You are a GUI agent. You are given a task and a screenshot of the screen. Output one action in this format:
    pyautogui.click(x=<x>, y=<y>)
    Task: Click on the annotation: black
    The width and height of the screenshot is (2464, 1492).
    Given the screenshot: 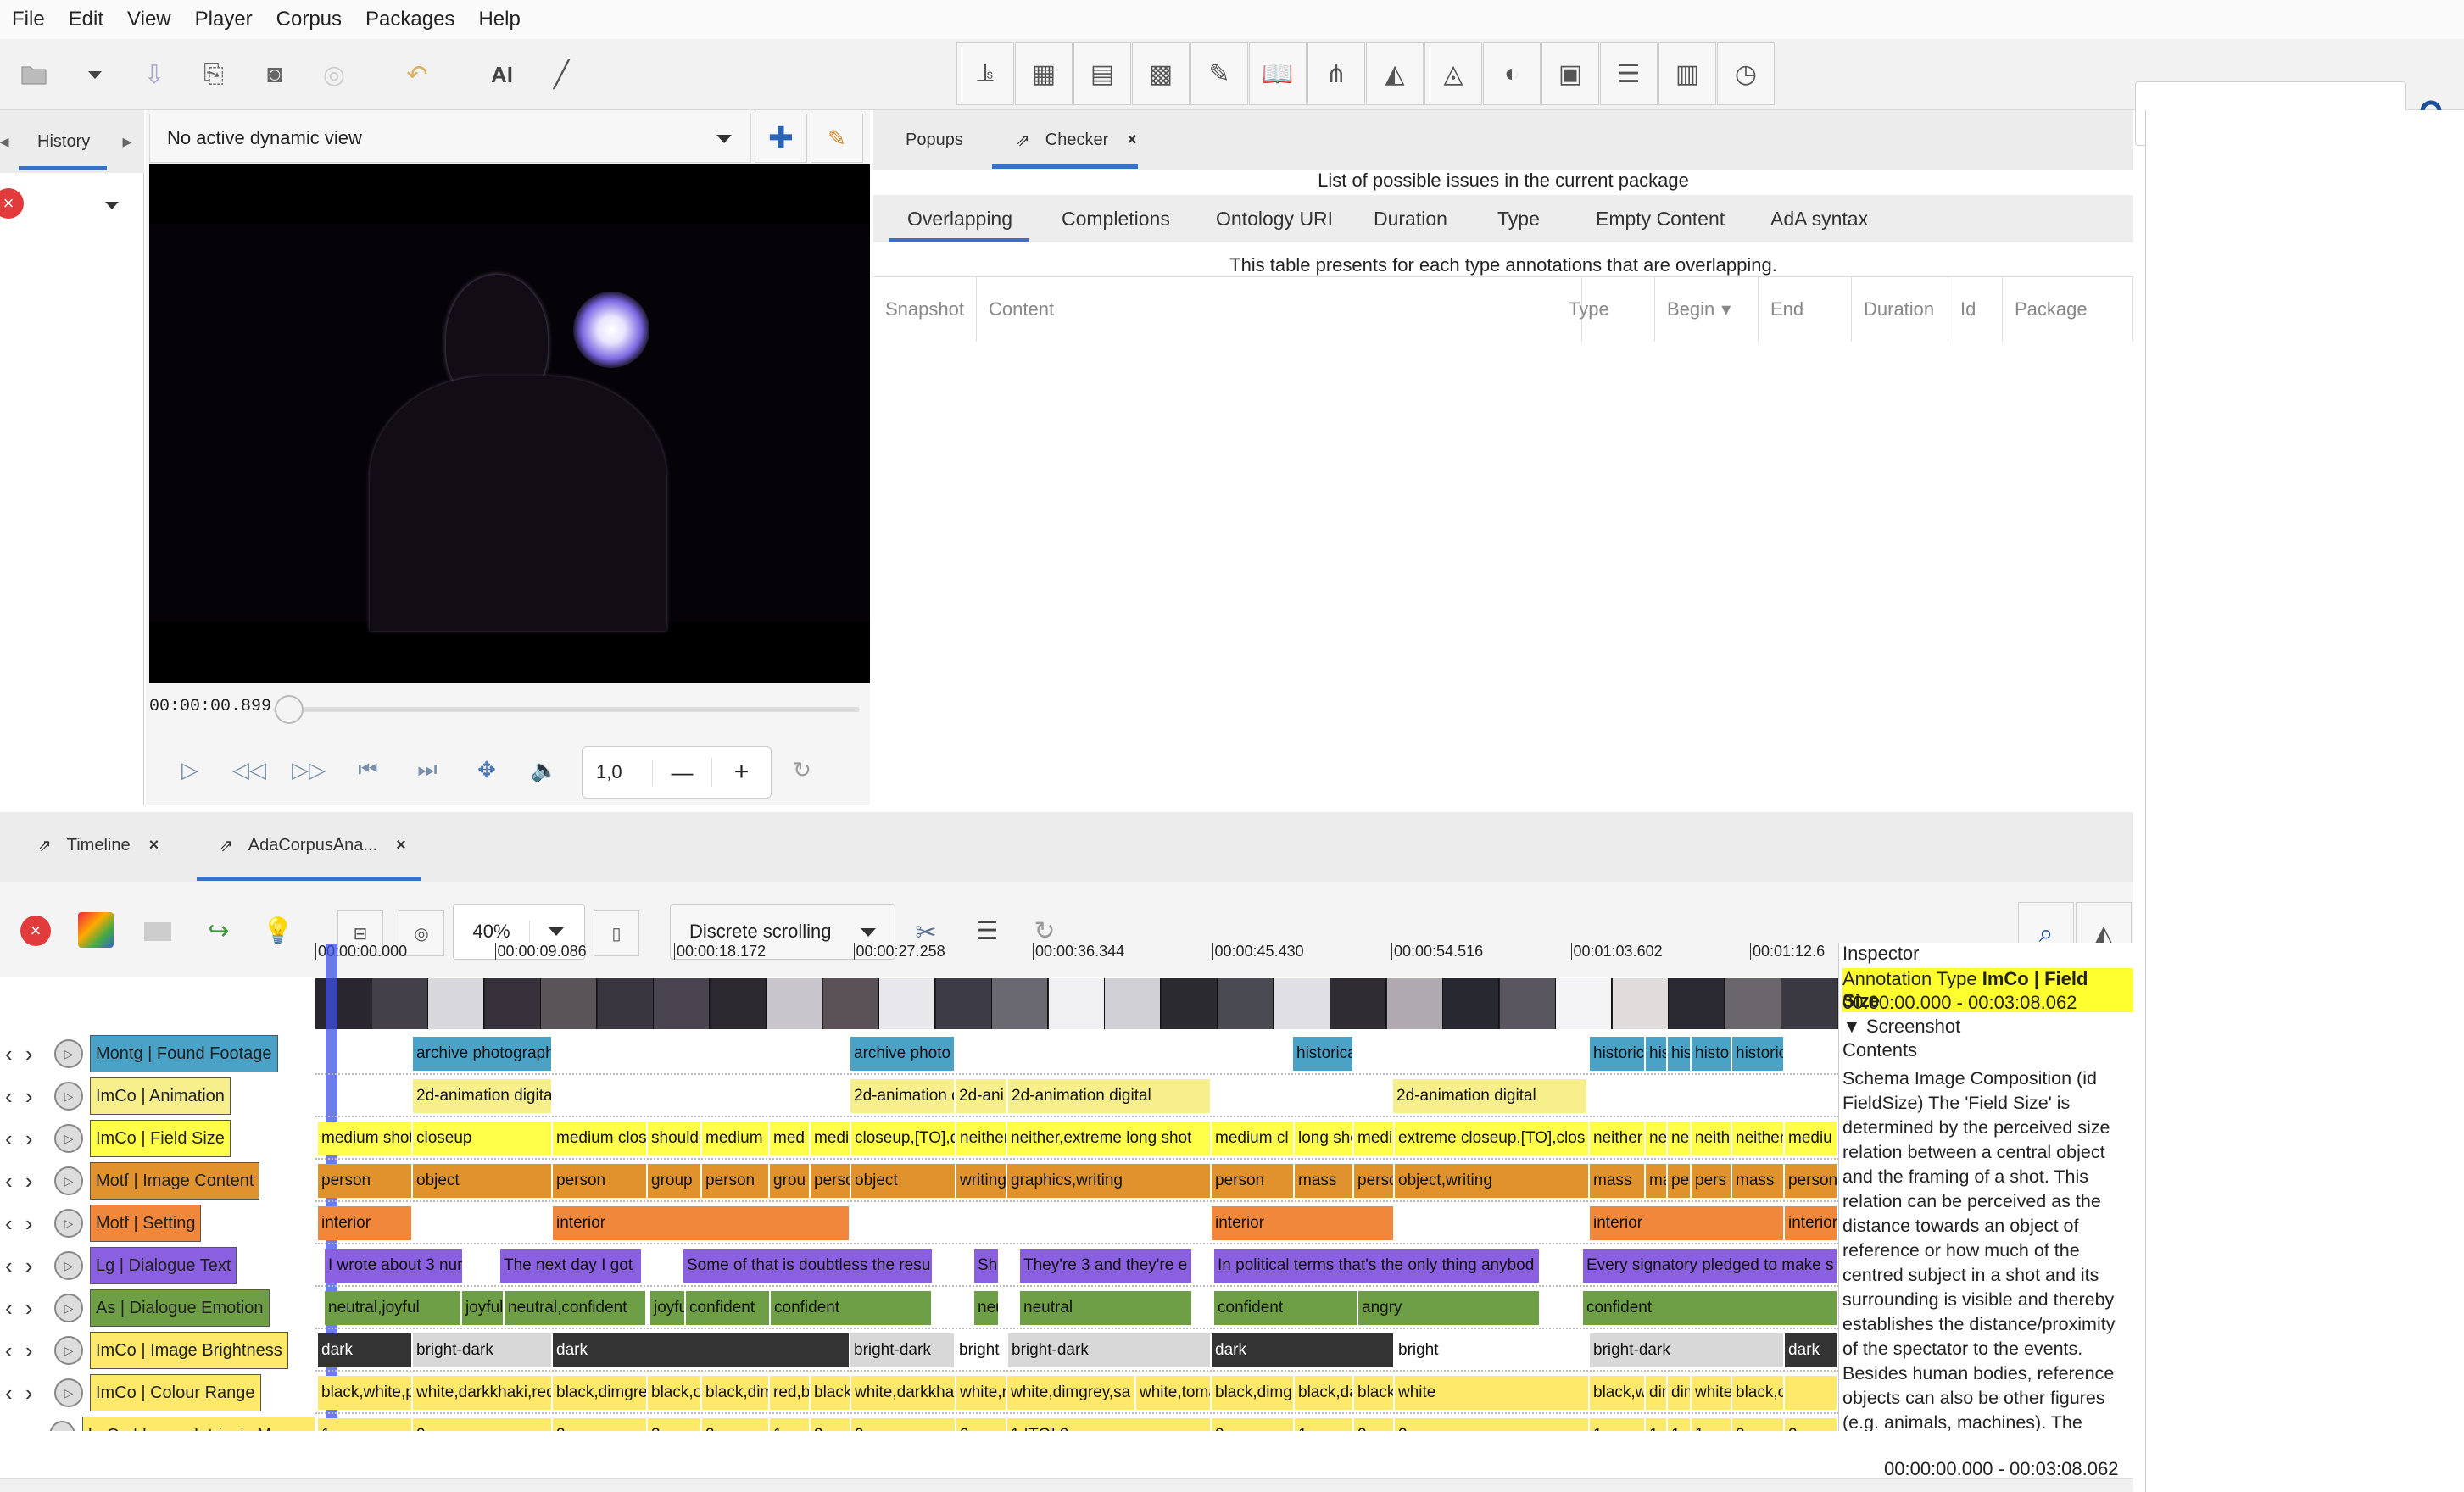 What is the action you would take?
    pyautogui.click(x=831, y=1393)
    